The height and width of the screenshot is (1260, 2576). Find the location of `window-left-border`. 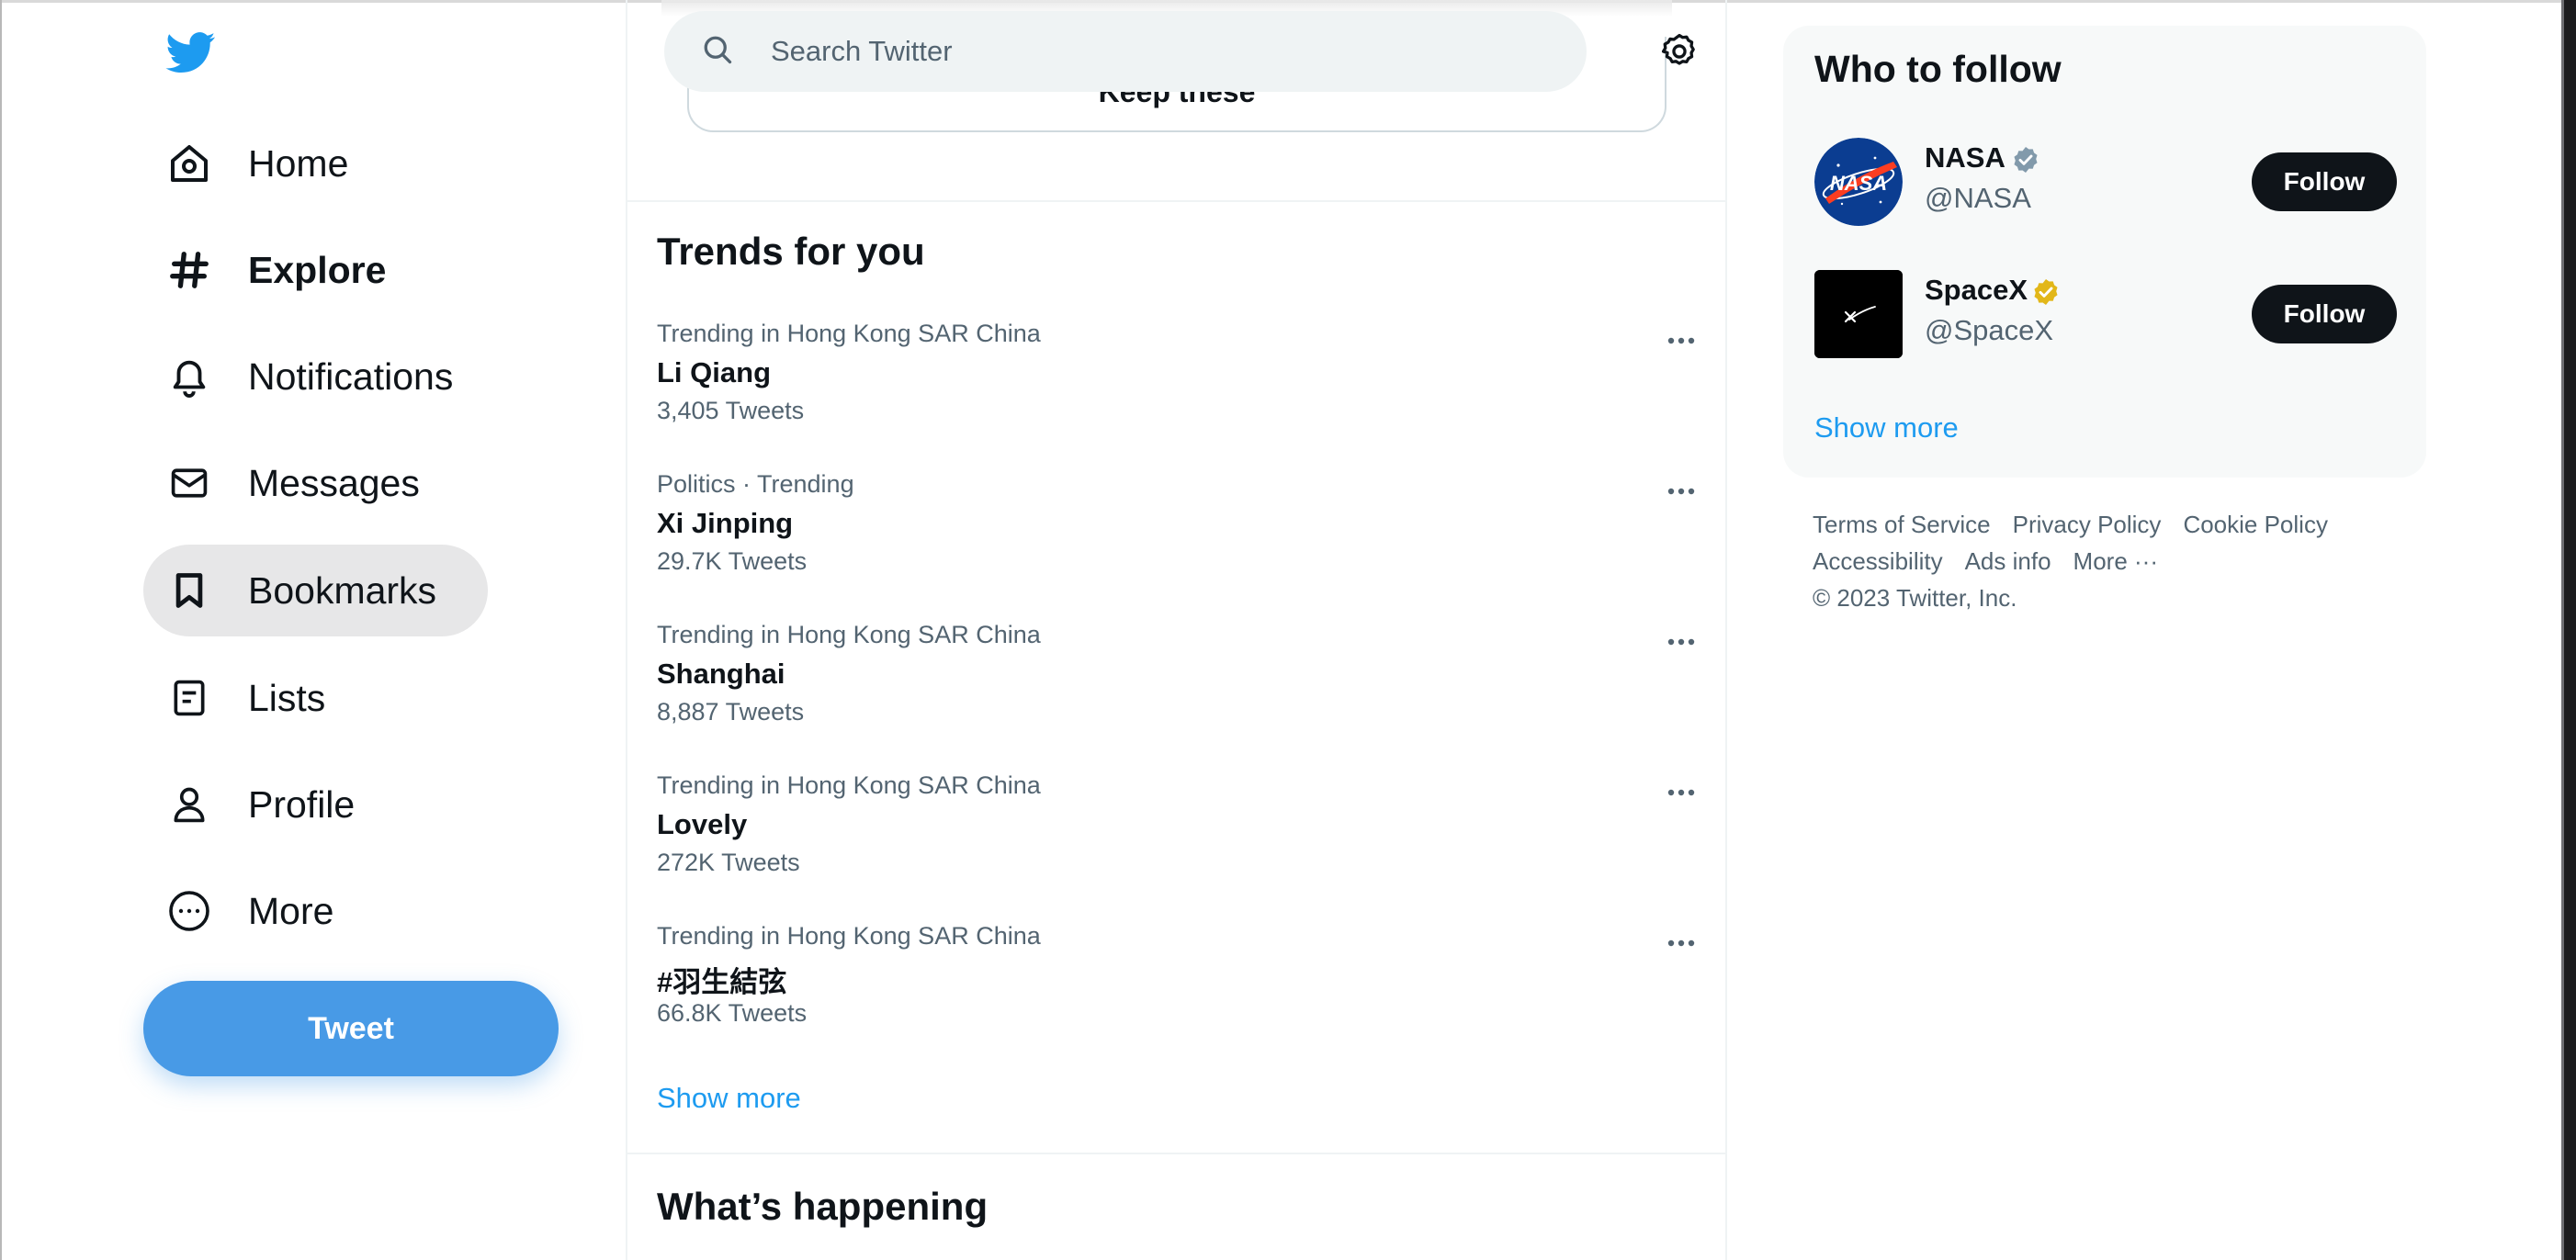

window-left-border is located at coordinates (1, 630).